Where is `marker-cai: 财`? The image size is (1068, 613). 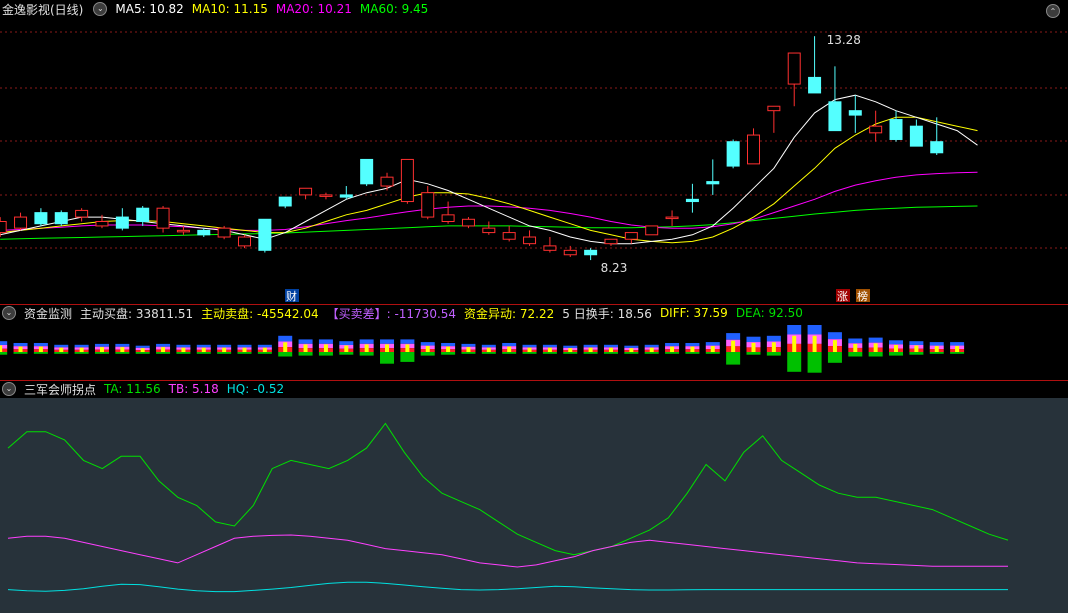 marker-cai: 财 is located at coordinates (292, 296).